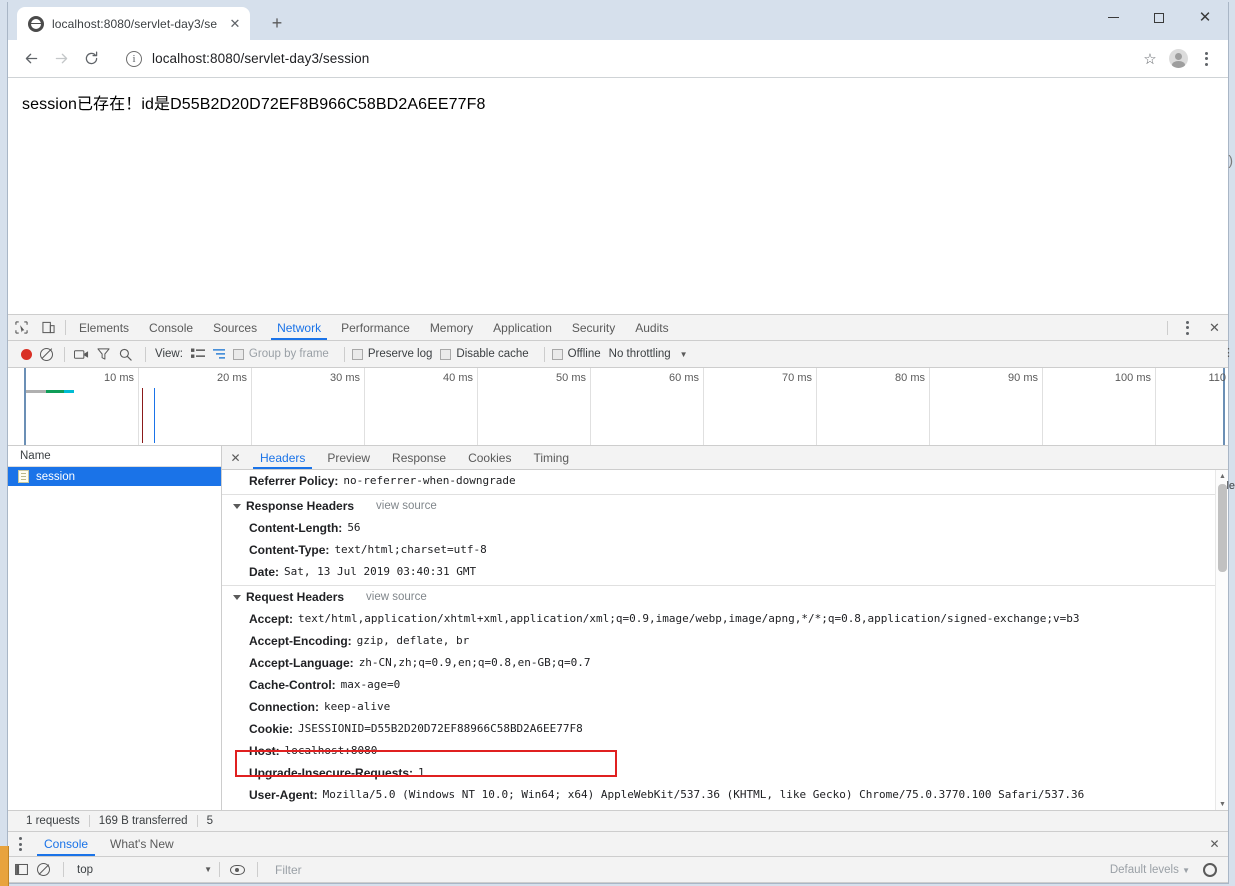  What do you see at coordinates (280, 354) in the screenshot?
I see `group-by-frame-checkbox: Group by frame` at bounding box center [280, 354].